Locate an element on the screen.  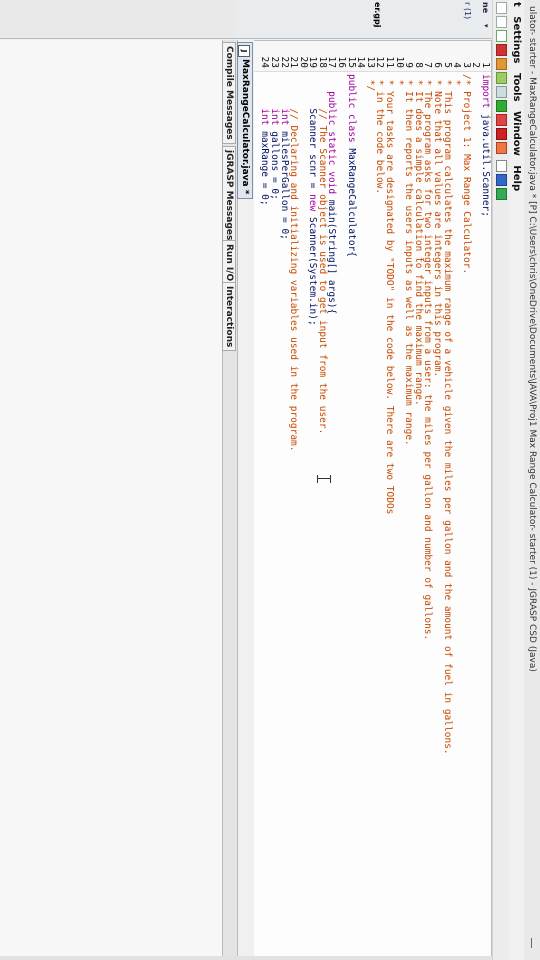
code-line: 15 public class MaxRangeCalculator{ is located at coordinates (351, 399).